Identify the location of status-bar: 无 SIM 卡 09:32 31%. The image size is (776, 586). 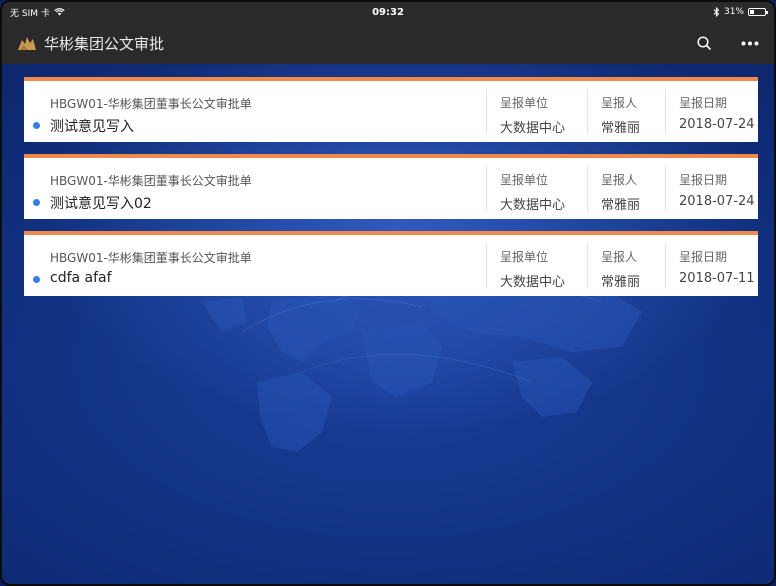
(388, 12).